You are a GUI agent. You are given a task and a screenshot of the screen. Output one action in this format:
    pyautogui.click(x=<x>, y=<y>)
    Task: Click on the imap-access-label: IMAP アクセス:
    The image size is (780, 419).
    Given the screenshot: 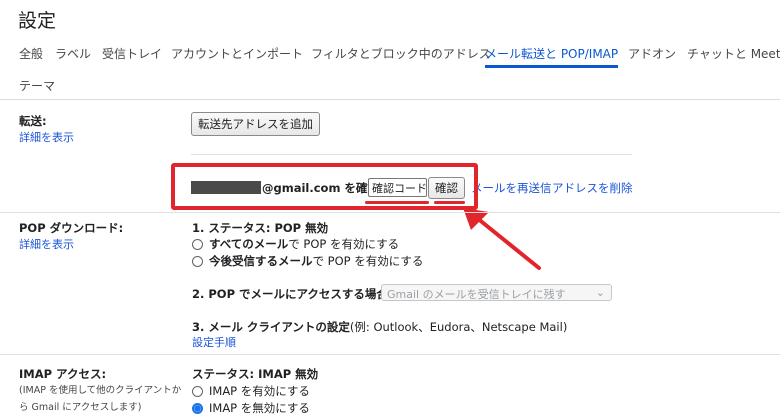 What is the action you would take?
    pyautogui.click(x=63, y=374)
    